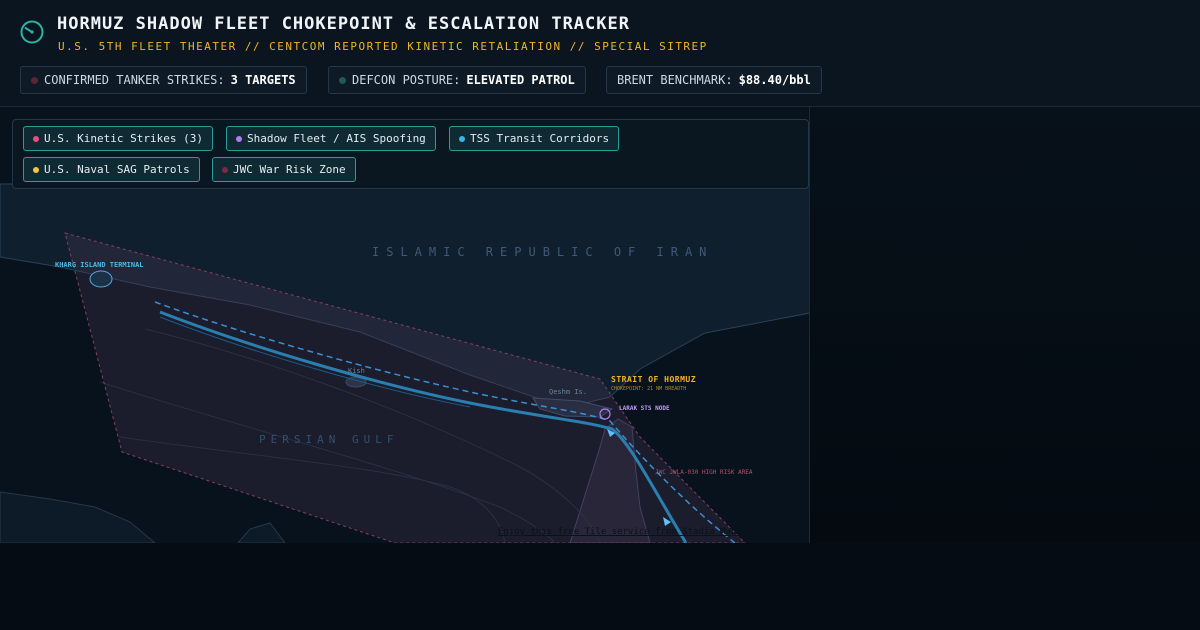  What do you see at coordinates (99, 265) in the screenshot?
I see `kharg-label: KHARG ISLAND TERMINAL` at bounding box center [99, 265].